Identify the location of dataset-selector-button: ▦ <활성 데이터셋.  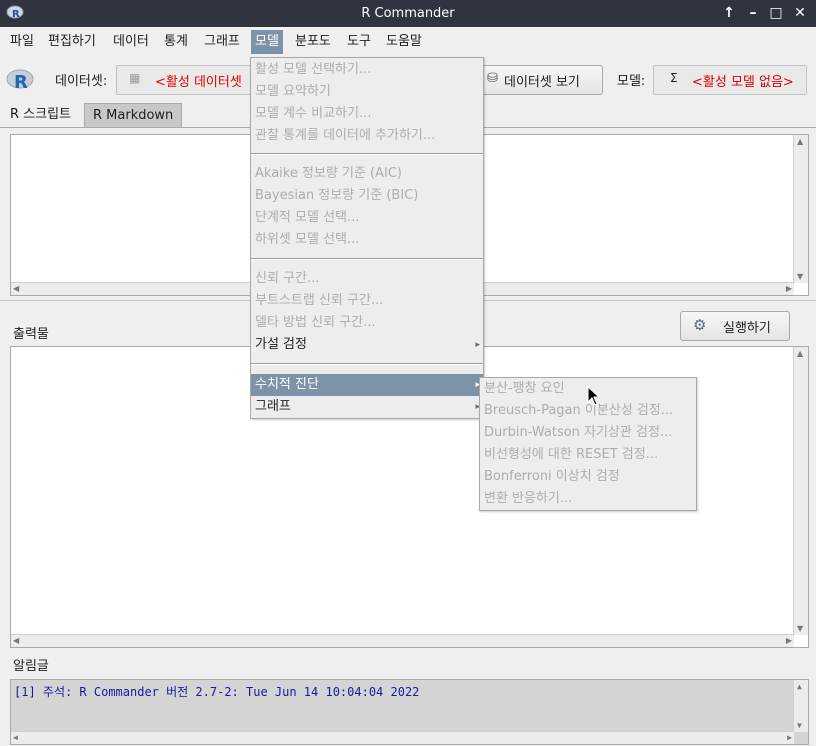
(187, 80).